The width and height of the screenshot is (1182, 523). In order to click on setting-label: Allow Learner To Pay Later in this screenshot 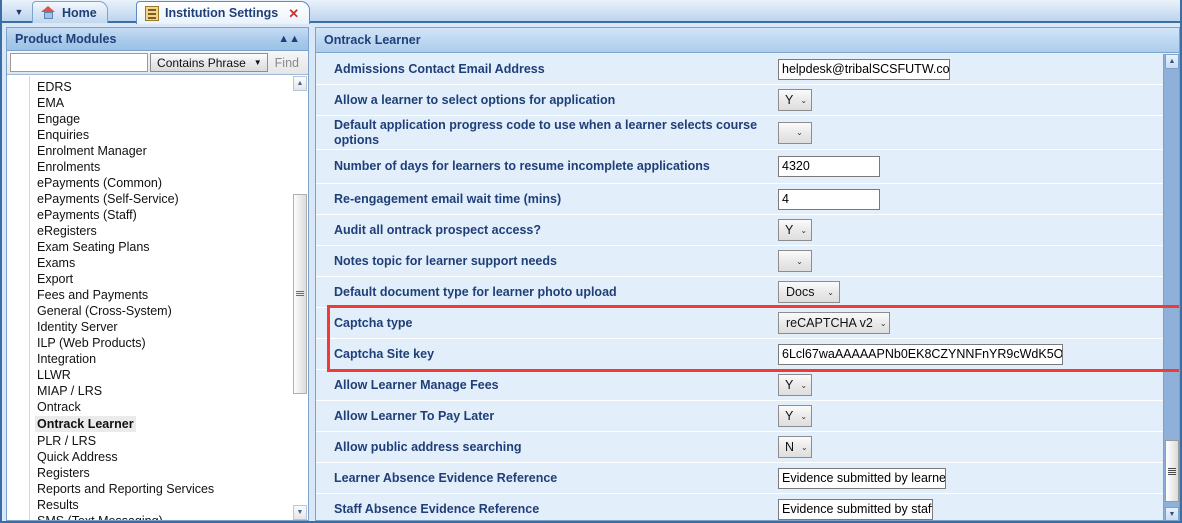, I will do `click(414, 415)`.